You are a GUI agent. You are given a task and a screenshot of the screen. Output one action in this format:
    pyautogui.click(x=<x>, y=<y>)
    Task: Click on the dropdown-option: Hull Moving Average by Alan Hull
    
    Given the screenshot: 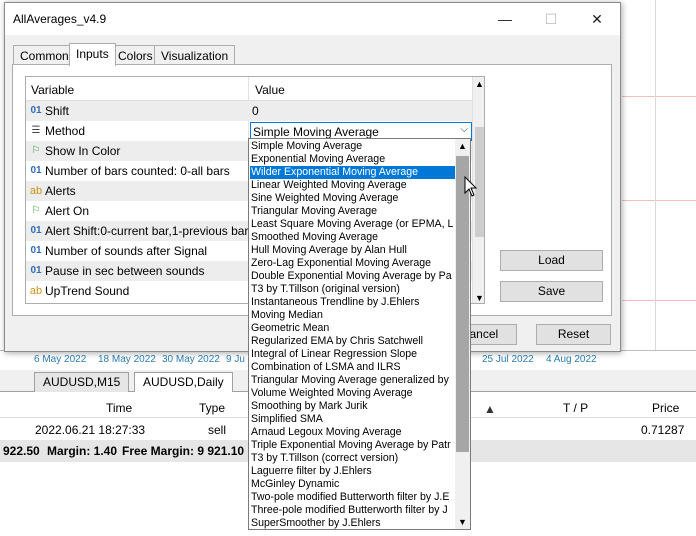 What is the action you would take?
    pyautogui.click(x=352, y=250)
    